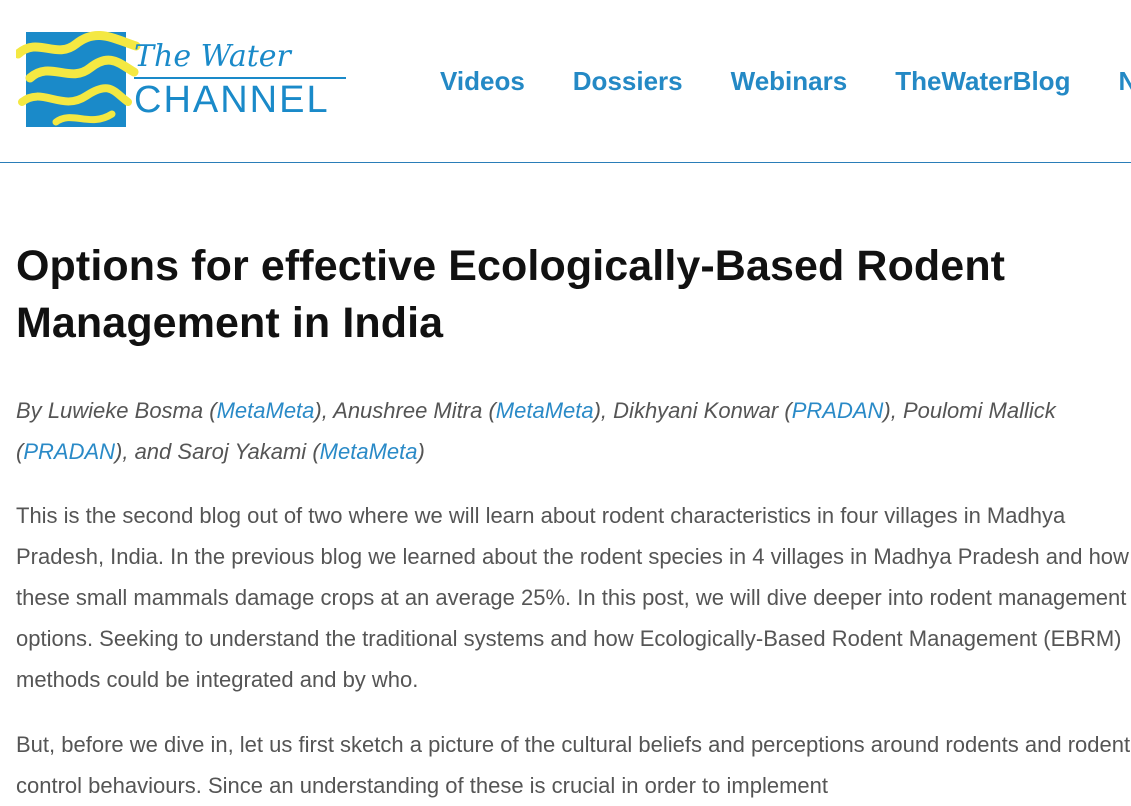 This screenshot has height=806, width=1131. I want to click on nav-webinars: Webinars, so click(789, 81).